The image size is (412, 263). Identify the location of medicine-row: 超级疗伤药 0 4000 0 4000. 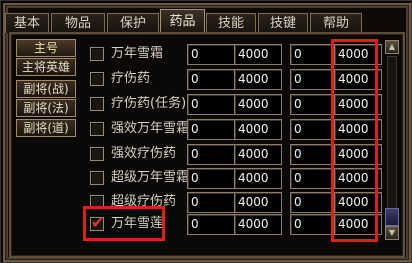
(235, 203).